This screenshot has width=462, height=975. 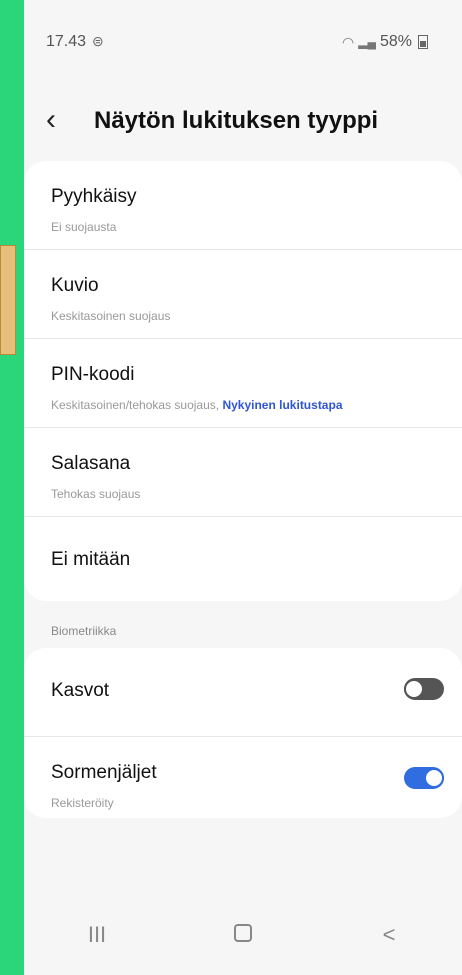 What do you see at coordinates (91, 559) in the screenshot?
I see `option-label: Ei mitään` at bounding box center [91, 559].